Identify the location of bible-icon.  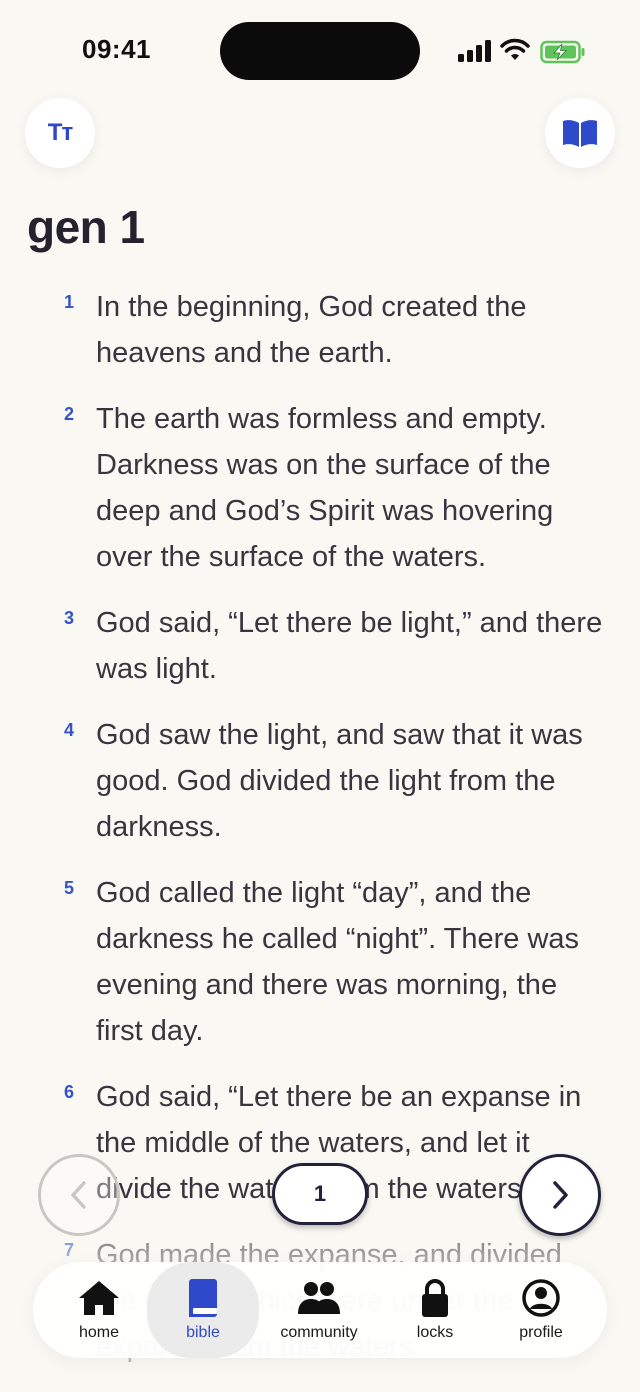
(203, 1298).